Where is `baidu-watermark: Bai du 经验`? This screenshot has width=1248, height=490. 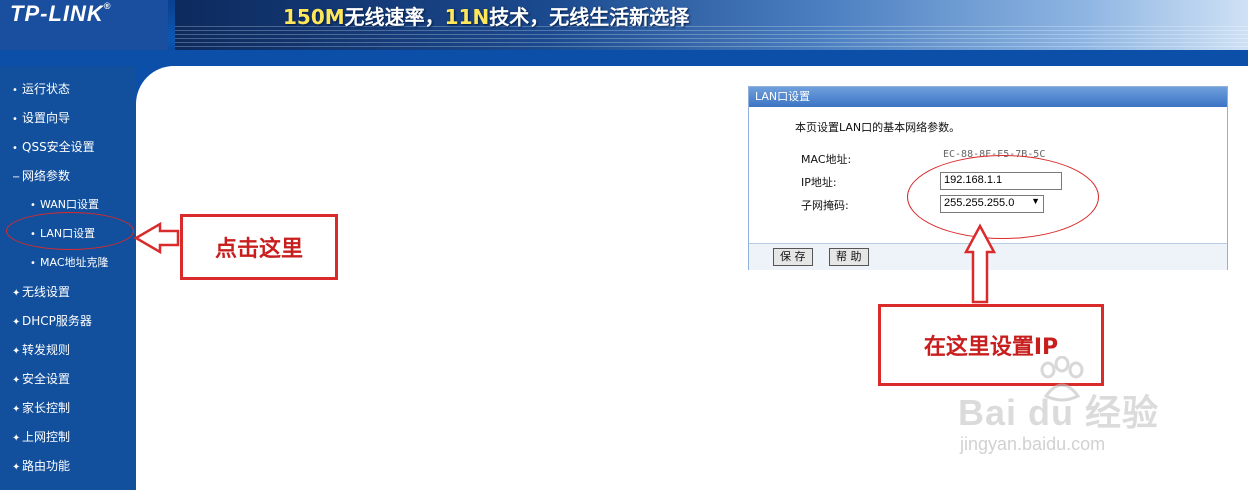 baidu-watermark: Bai du 经验 is located at coordinates (1059, 412).